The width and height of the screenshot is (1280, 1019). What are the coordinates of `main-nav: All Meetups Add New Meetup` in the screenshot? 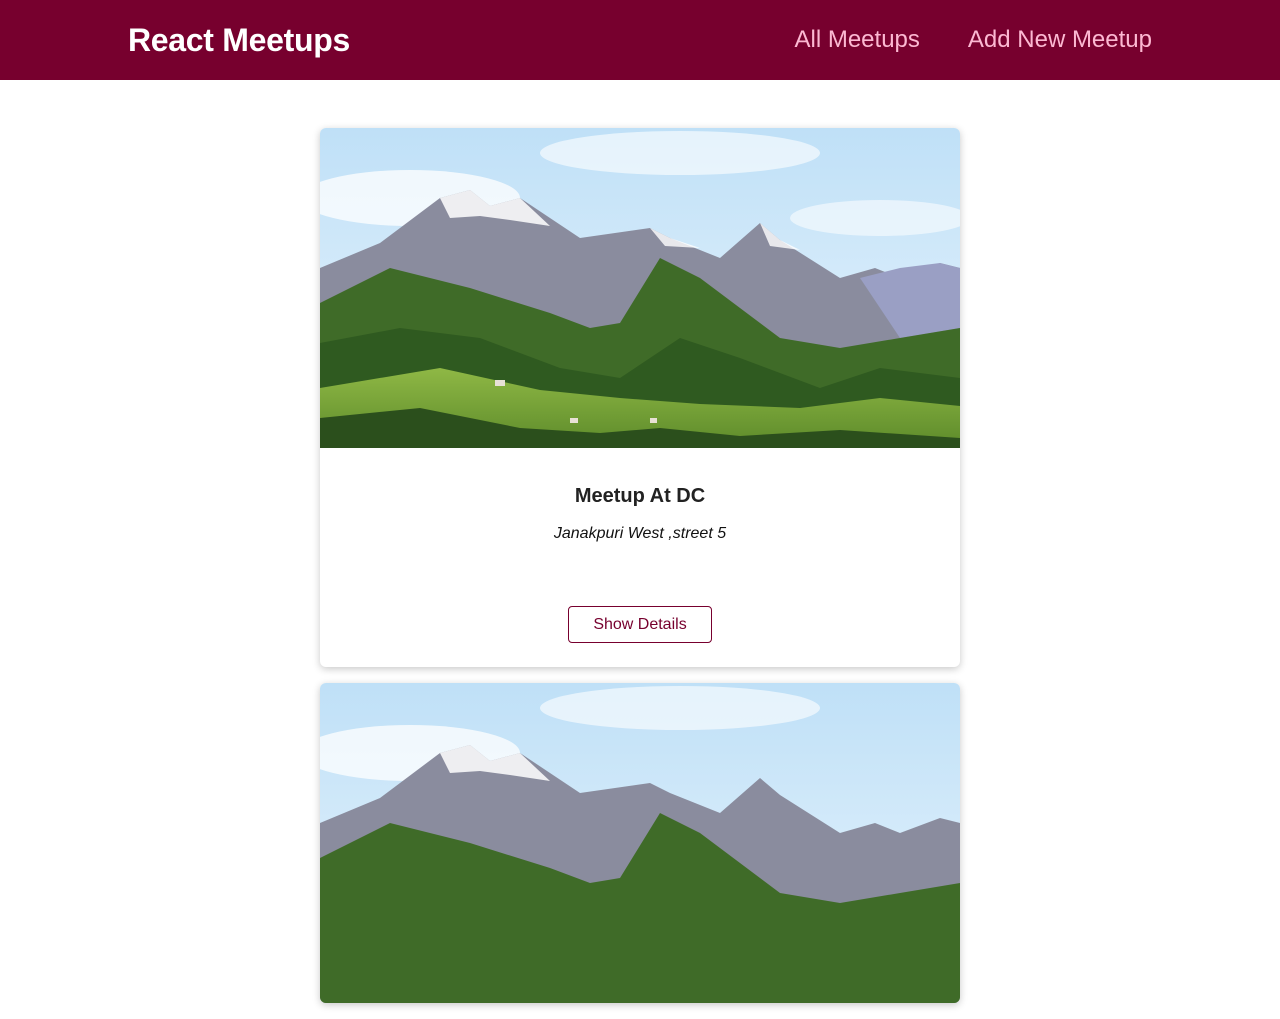 It's located at (974, 40).